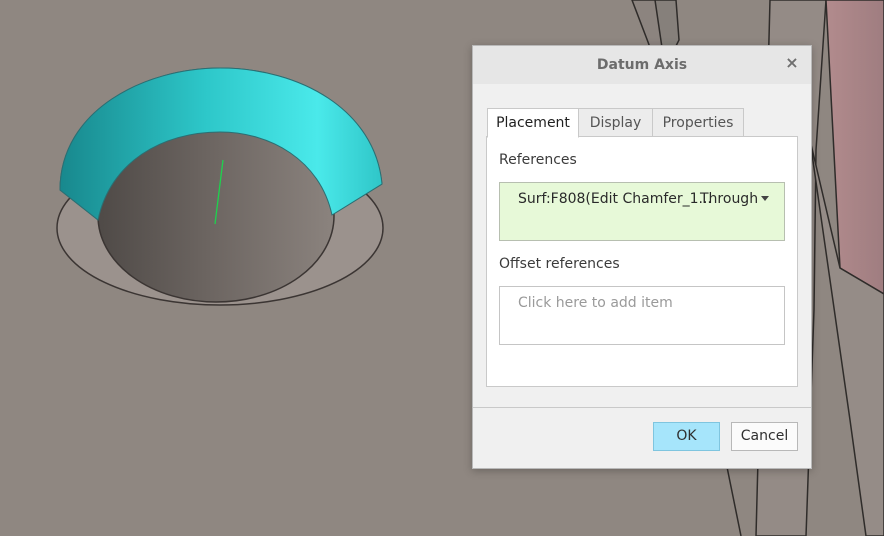 This screenshot has height=536, width=884. What do you see at coordinates (765, 198) in the screenshot?
I see `chevron-down-icon` at bounding box center [765, 198].